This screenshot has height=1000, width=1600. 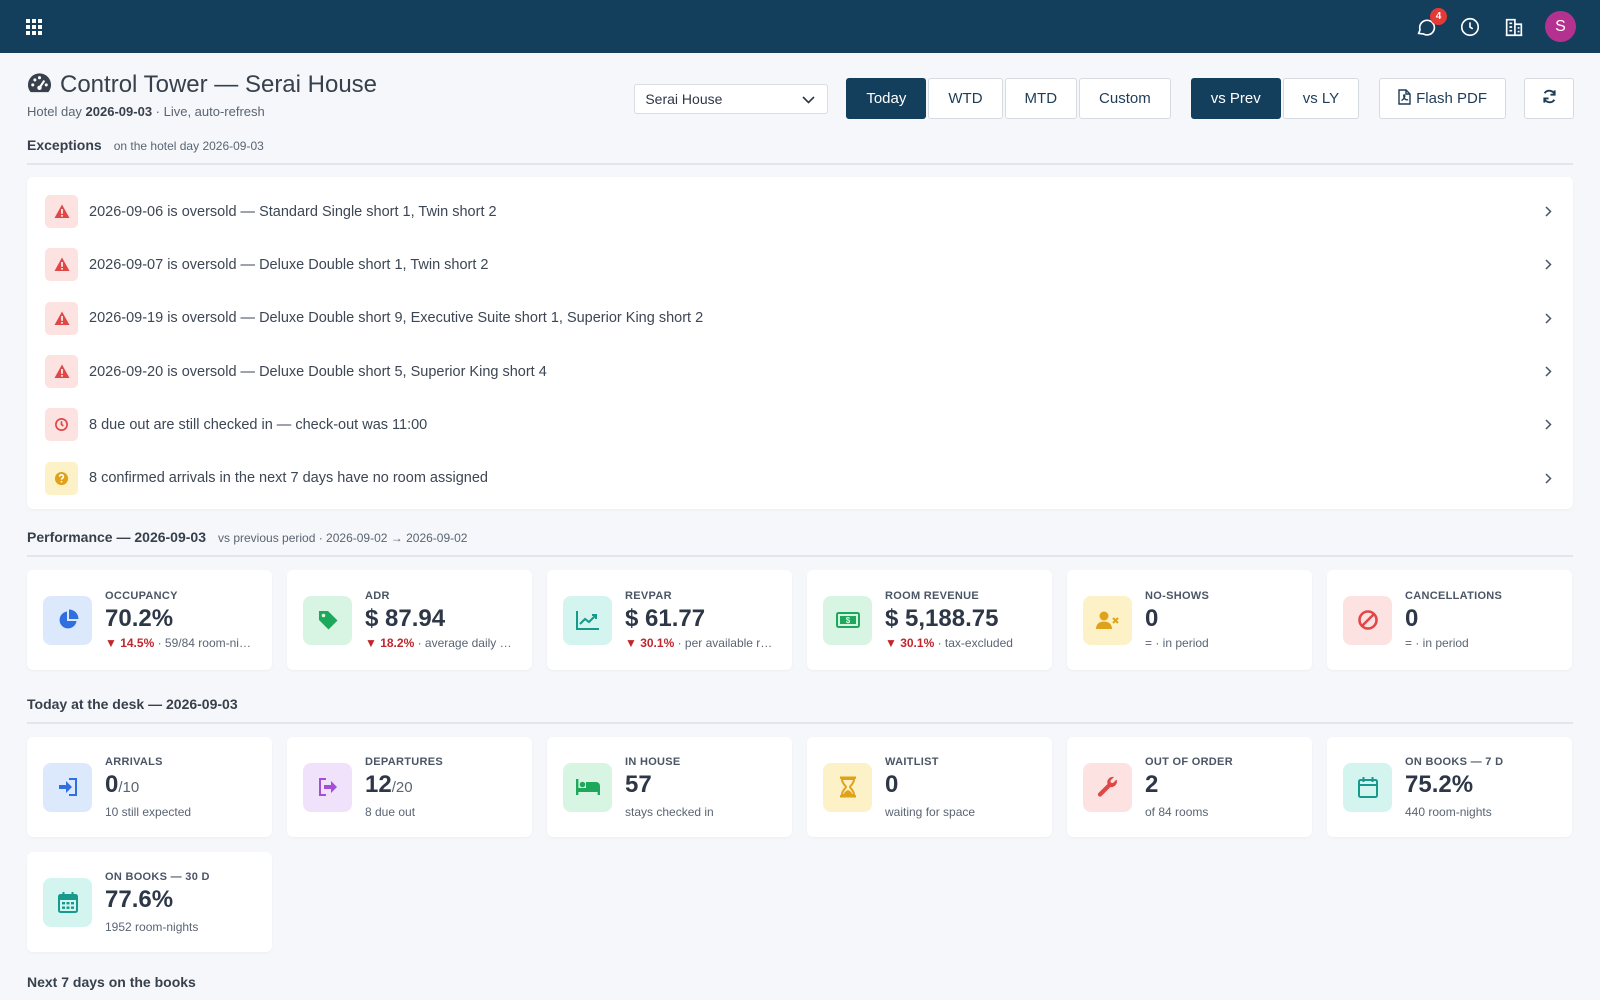 What do you see at coordinates (1449, 620) in the screenshot?
I see `kpi-card-cancellations: Cancellations 0 = · in period` at bounding box center [1449, 620].